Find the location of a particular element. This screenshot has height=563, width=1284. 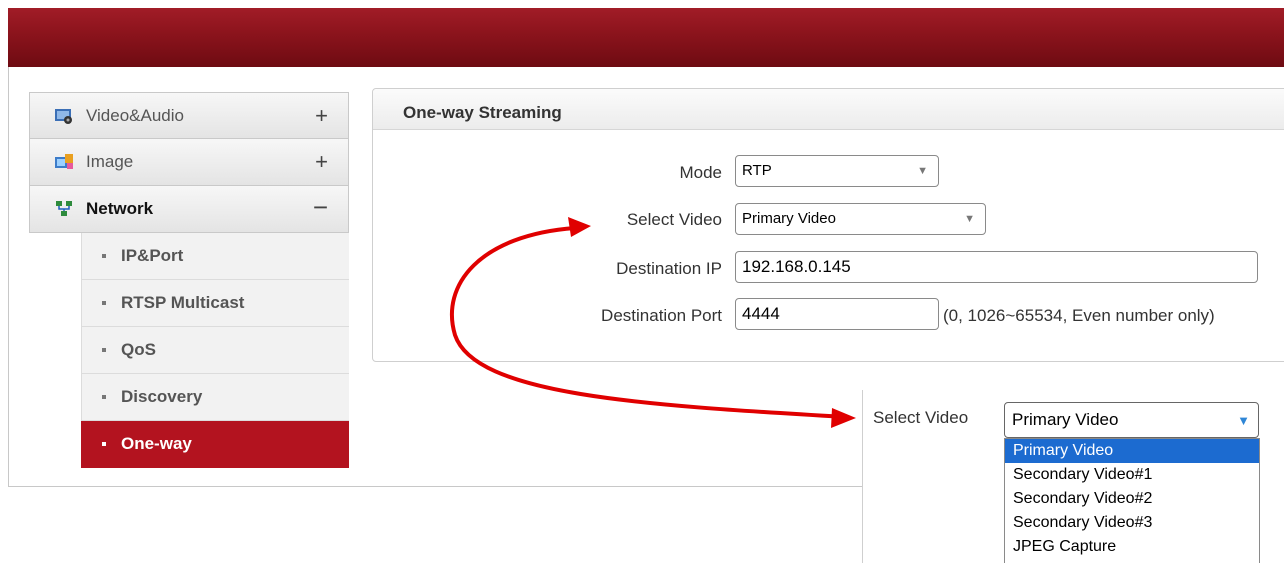

annotation-arrow-line is located at coordinates (647, 322).